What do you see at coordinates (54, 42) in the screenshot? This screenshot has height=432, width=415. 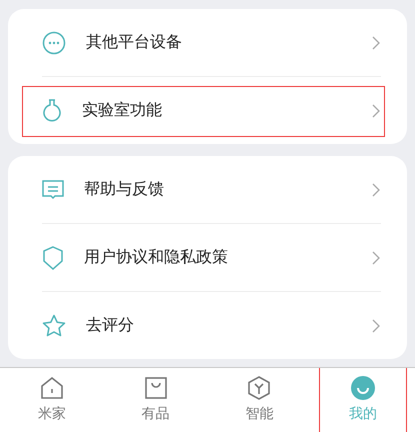 I see `more-icon` at bounding box center [54, 42].